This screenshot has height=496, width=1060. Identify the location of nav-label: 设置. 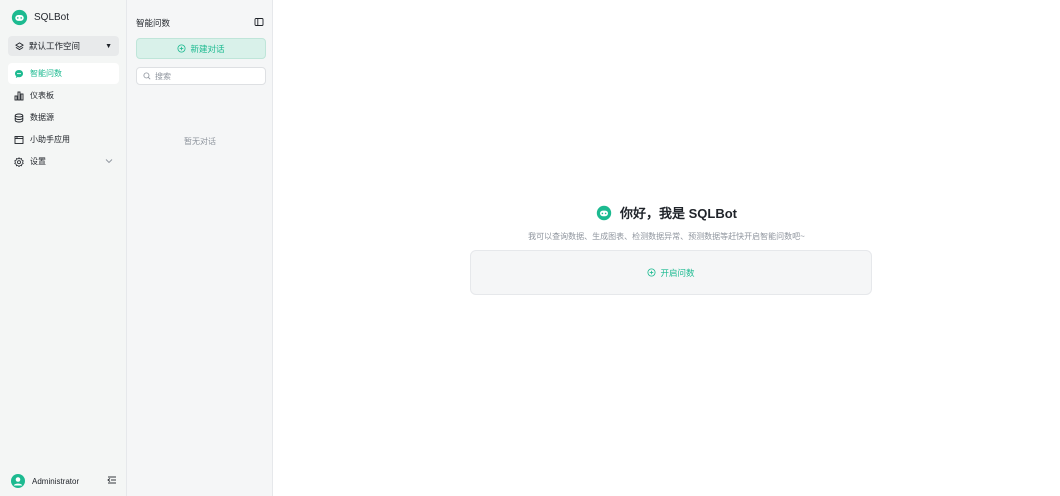
(38, 161).